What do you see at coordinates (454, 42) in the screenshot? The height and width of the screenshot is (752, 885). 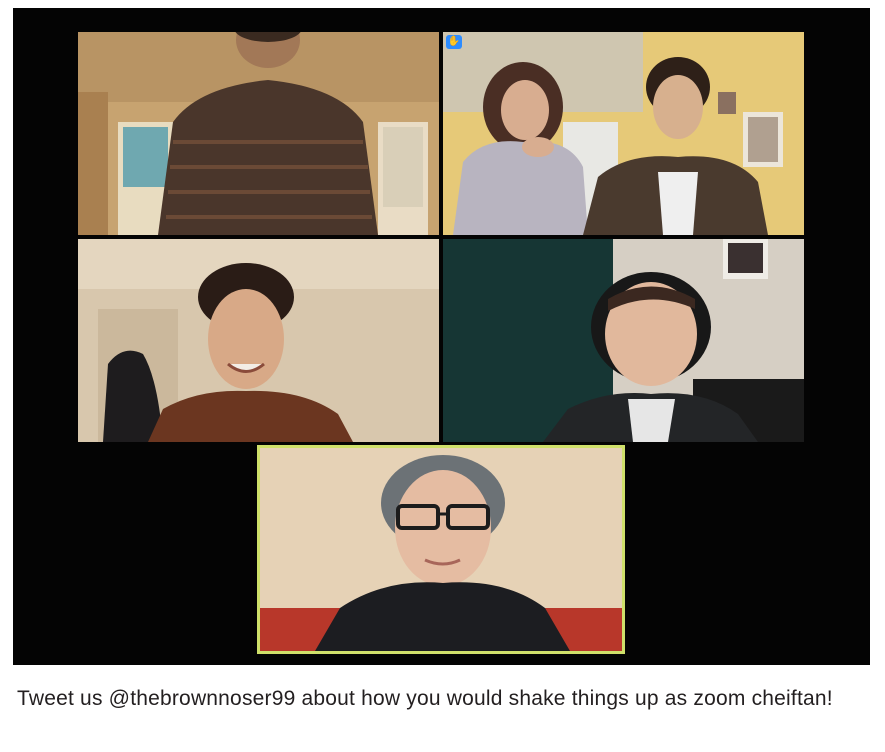 I see `raise-hand-icon: ✋` at bounding box center [454, 42].